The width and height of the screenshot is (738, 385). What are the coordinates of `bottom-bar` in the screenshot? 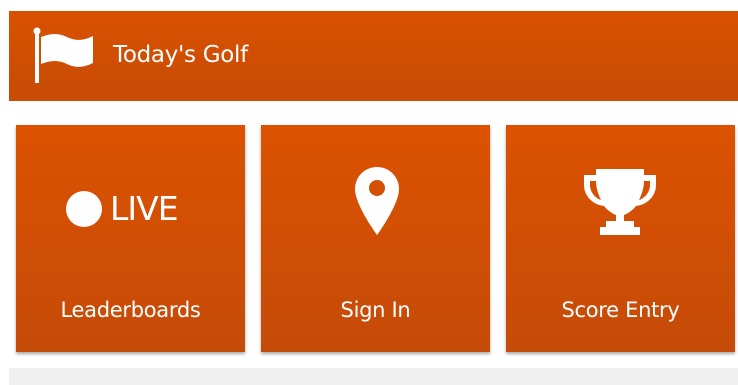 It's located at (373, 376).